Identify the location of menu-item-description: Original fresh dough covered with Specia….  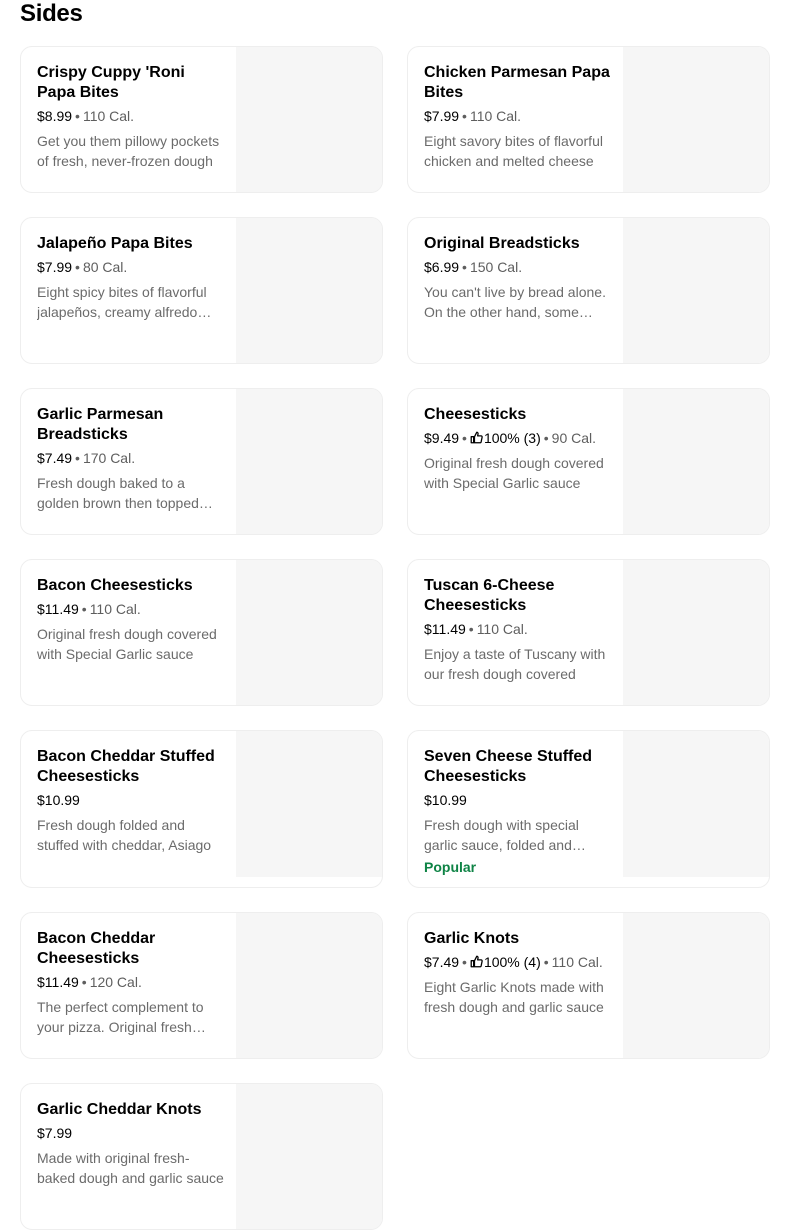
(514, 473).